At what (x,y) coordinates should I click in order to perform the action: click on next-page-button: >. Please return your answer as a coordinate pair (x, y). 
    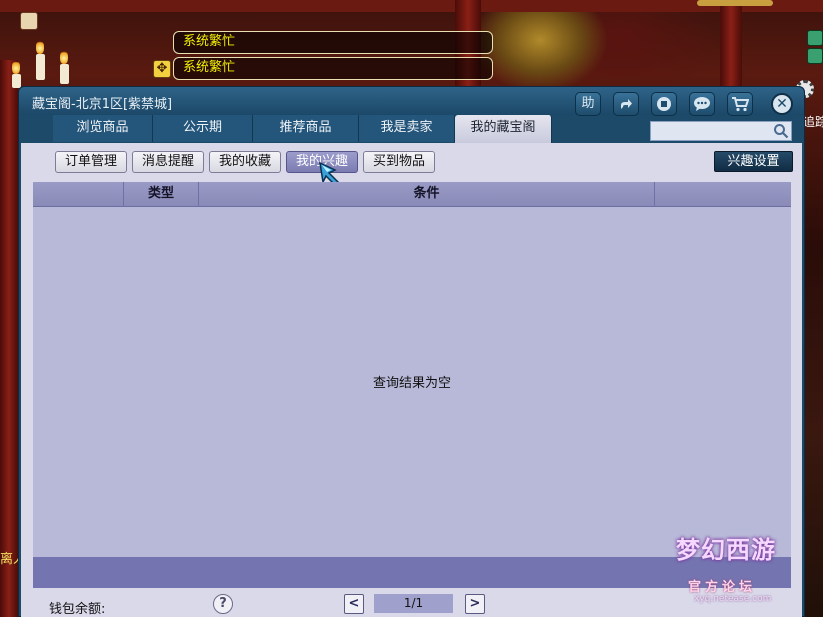
    Looking at the image, I should click on (475, 604).